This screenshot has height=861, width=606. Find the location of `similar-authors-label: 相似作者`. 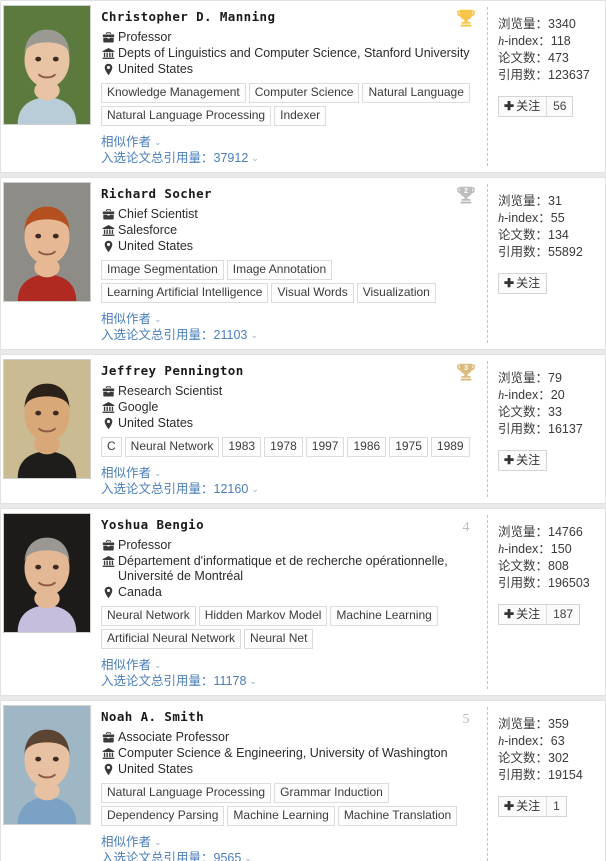

similar-authors-label: 相似作者 is located at coordinates (126, 665).